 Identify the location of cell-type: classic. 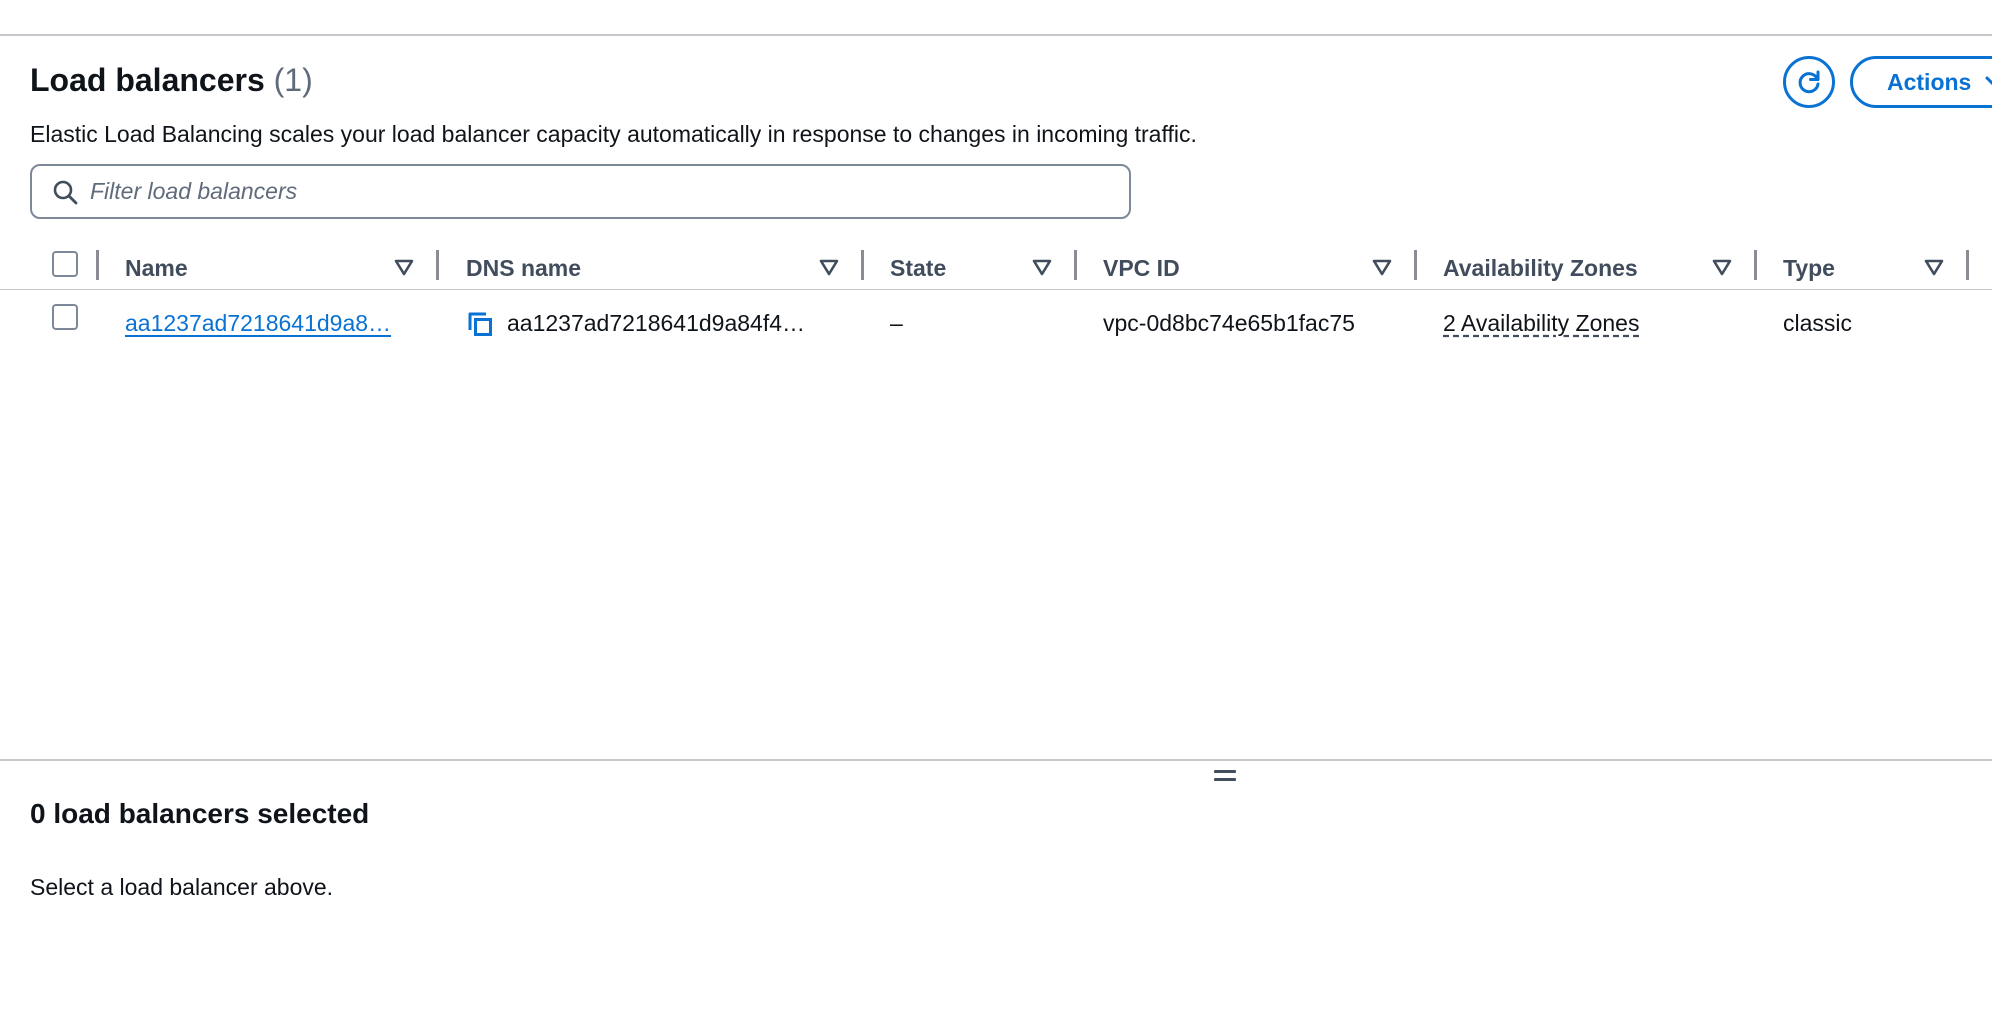
(1873, 323).